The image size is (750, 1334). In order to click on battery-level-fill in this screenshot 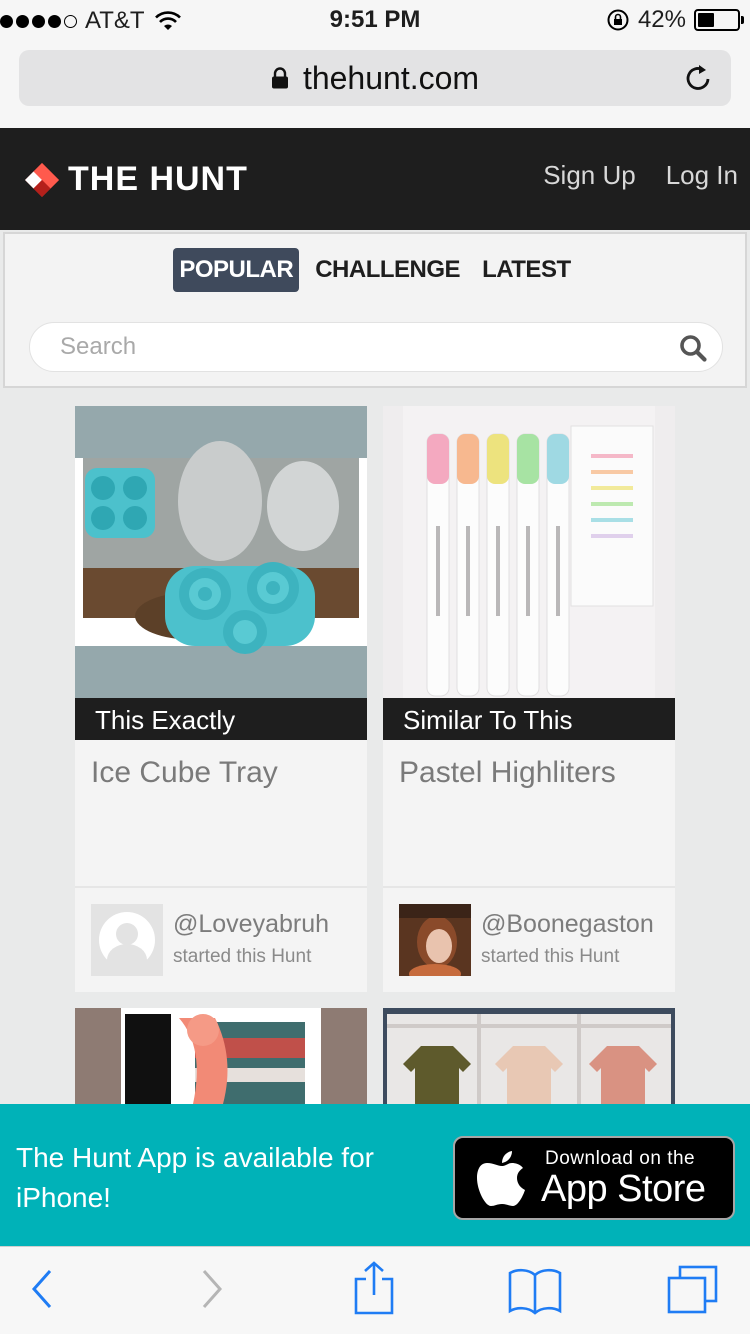, I will do `click(706, 20)`.